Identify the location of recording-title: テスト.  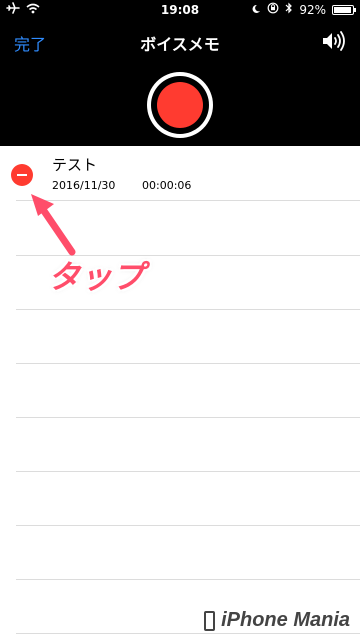
(75, 165).